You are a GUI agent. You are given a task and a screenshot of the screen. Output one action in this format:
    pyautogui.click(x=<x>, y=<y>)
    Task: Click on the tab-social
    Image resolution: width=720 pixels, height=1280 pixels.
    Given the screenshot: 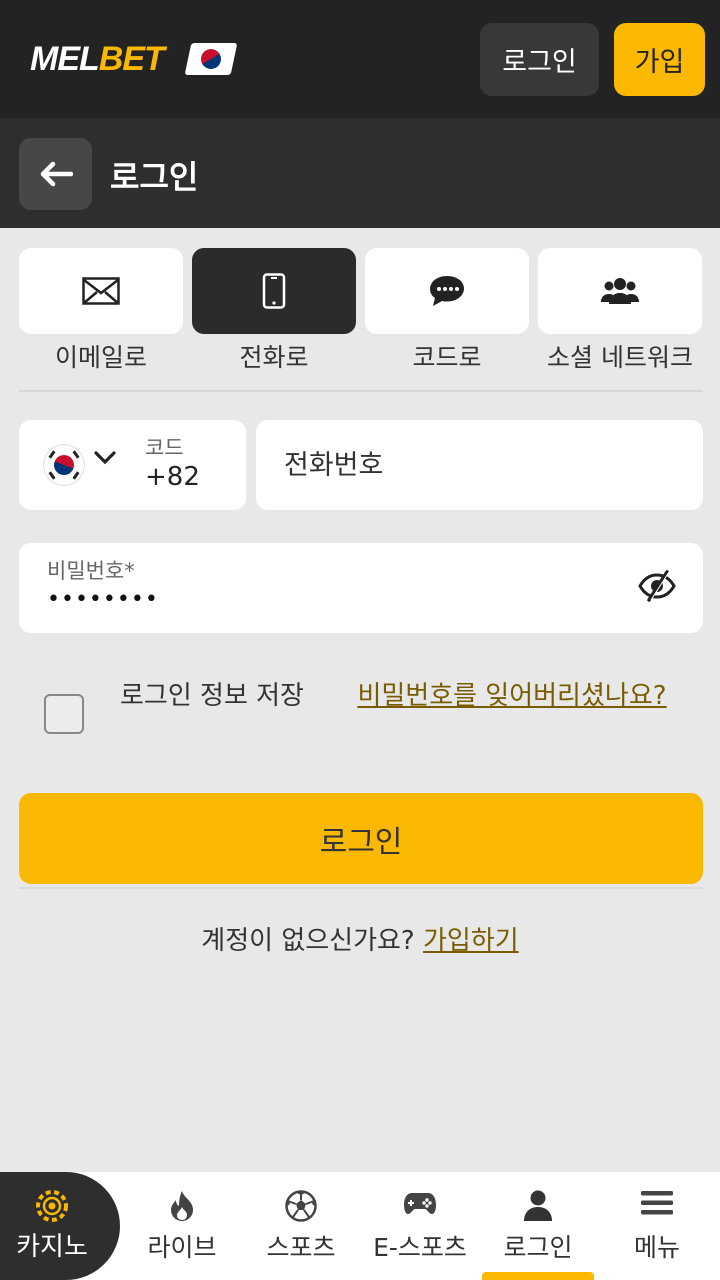 What is the action you would take?
    pyautogui.click(x=620, y=291)
    